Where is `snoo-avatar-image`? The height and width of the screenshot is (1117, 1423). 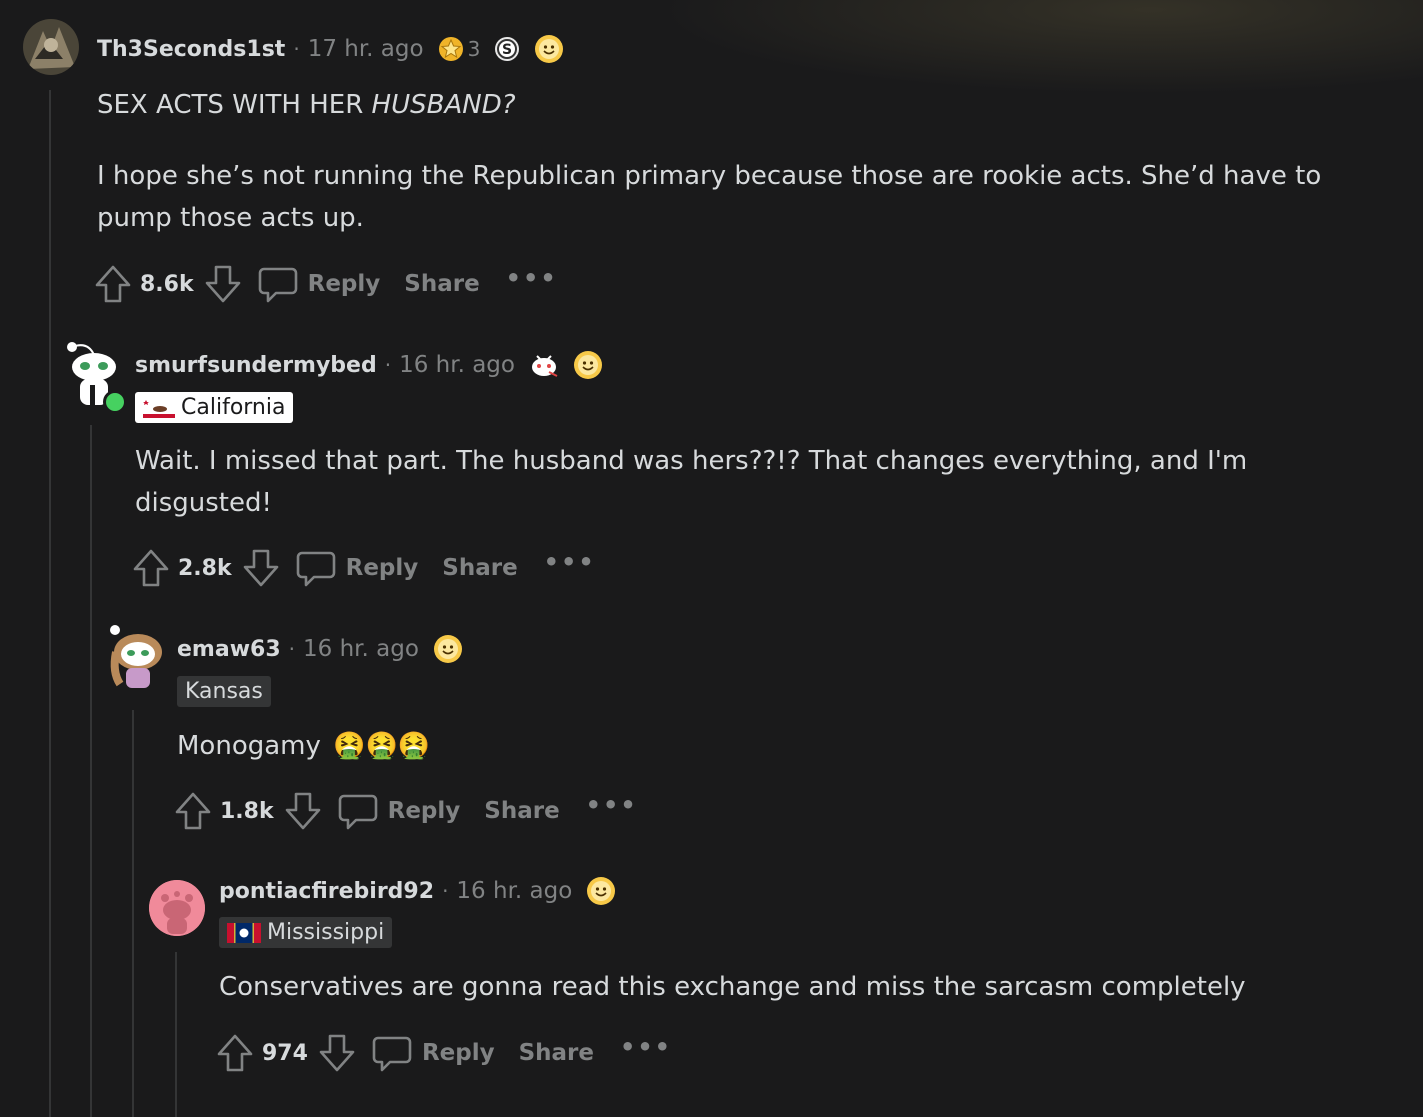 snoo-avatar-image is located at coordinates (136, 656).